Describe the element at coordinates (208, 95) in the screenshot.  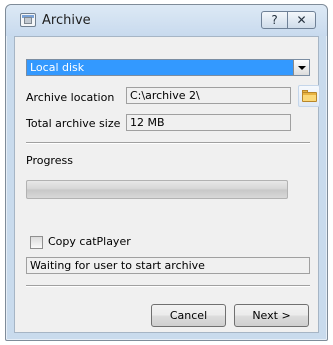
I see `archive-location-field: C:\archive 2\` at that location.